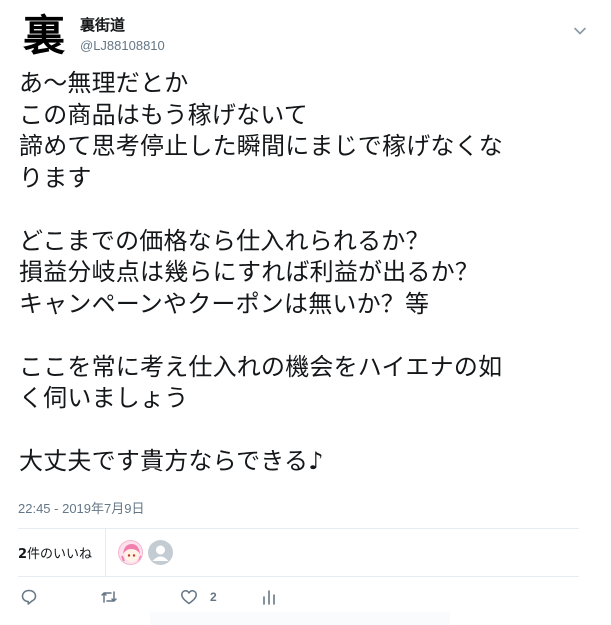 The height and width of the screenshot is (625, 611). I want to click on likes-label: 件のいいね, so click(60, 554).